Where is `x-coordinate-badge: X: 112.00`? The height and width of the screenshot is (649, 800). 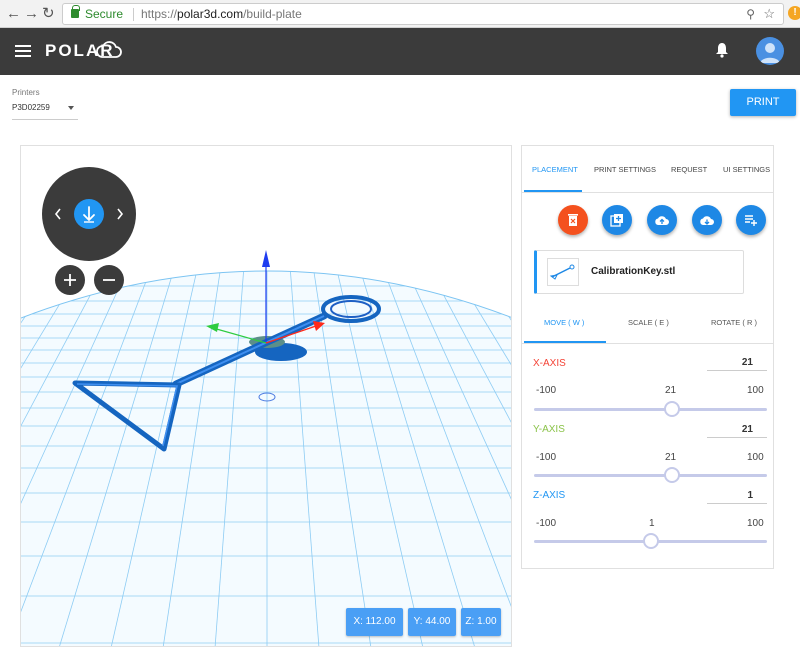
x-coordinate-badge: X: 112.00 is located at coordinates (374, 622).